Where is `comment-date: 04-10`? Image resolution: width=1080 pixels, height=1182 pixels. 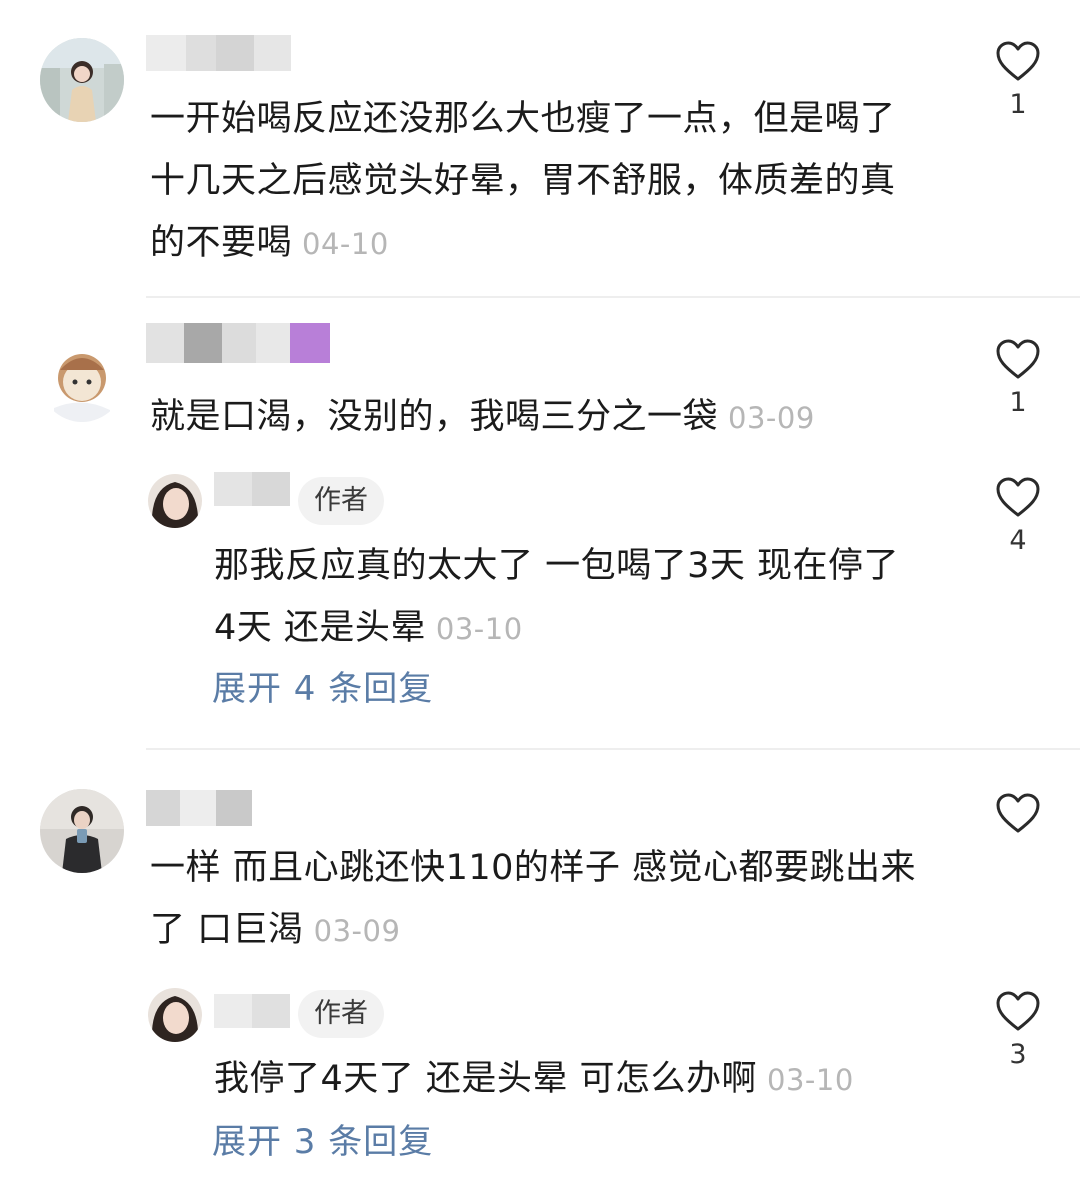 comment-date: 04-10 is located at coordinates (345, 244).